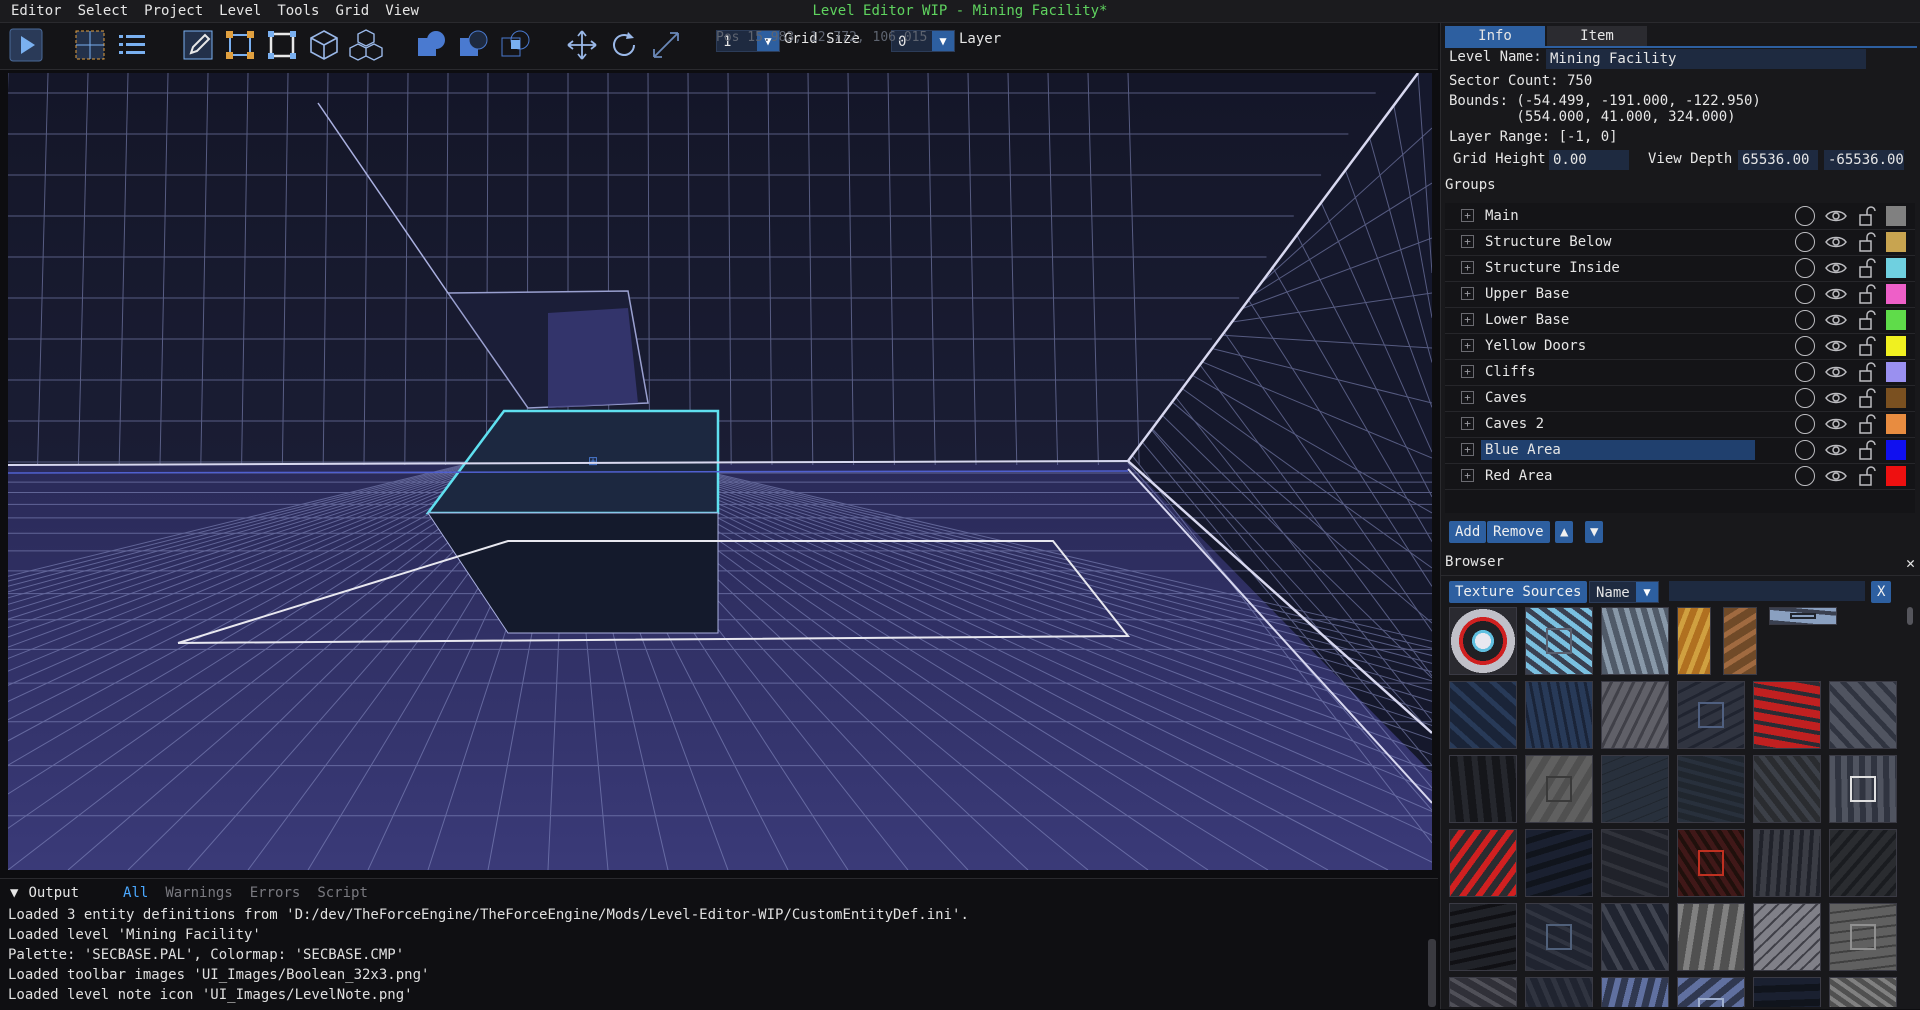 The height and width of the screenshot is (1010, 1920). Describe the element at coordinates (1512, 424) in the screenshot. I see `group-name: Caves 2` at that location.